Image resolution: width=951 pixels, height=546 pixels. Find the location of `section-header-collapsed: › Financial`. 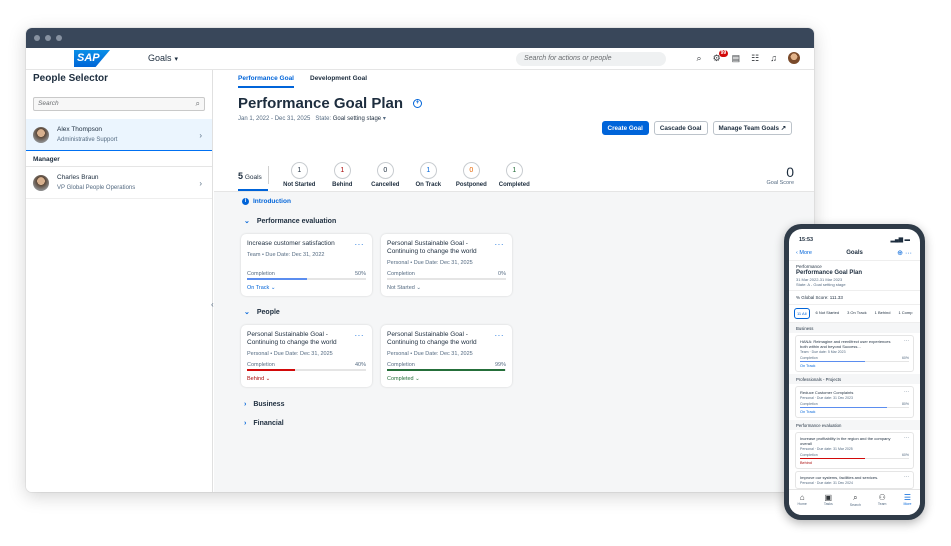

section-header-collapsed: › Financial is located at coordinates (514, 423).